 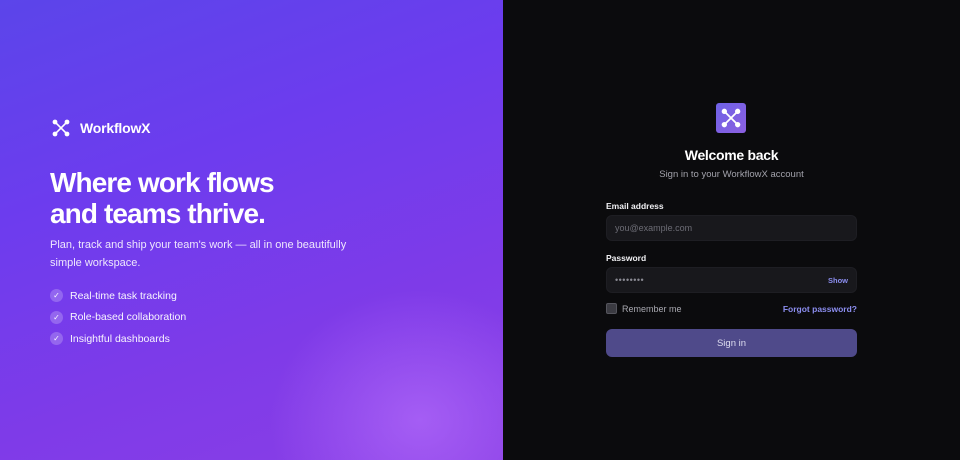 What do you see at coordinates (123, 295) in the screenshot?
I see `feature-label: Real-time task tracking` at bounding box center [123, 295].